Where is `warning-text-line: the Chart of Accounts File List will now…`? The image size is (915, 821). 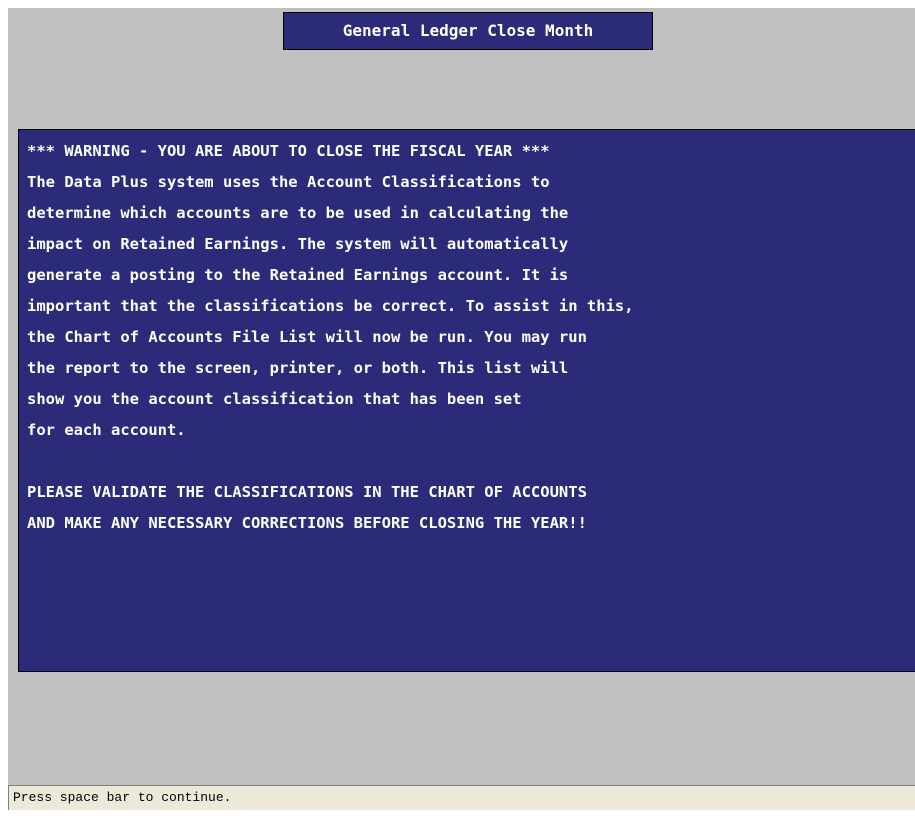
warning-text-line: the Chart of Accounts File List will now… is located at coordinates (307, 337).